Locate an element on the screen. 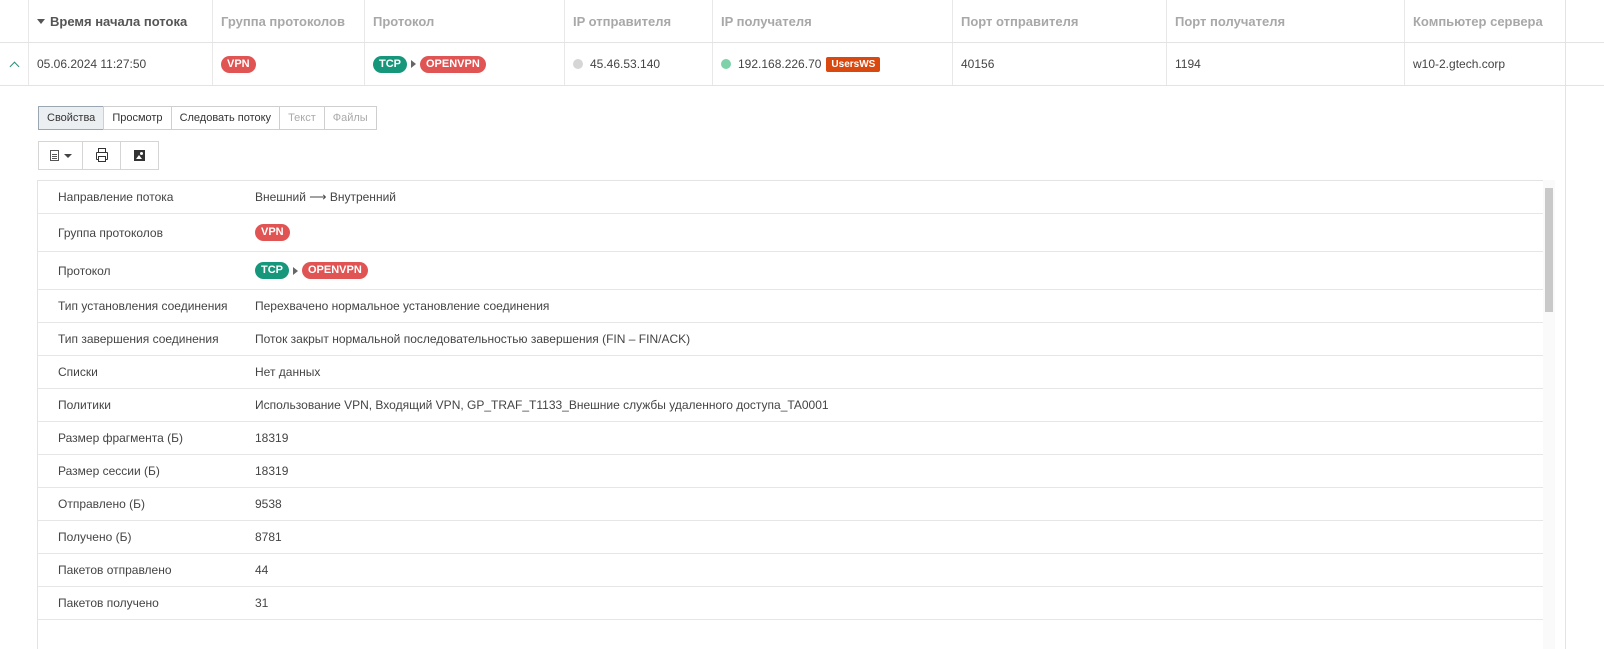 The width and height of the screenshot is (1604, 649). column-label: Порт получателя is located at coordinates (1230, 21).